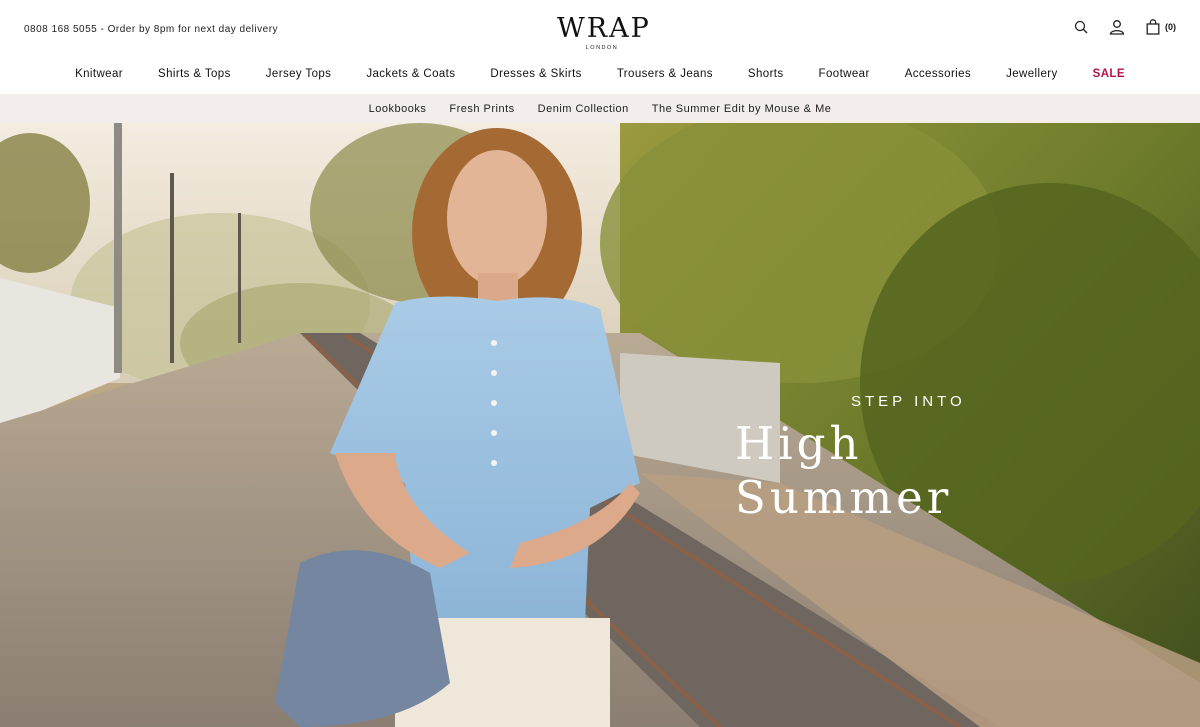 Image resolution: width=1200 pixels, height=727 pixels. I want to click on bag-count: (0), so click(1170, 27).